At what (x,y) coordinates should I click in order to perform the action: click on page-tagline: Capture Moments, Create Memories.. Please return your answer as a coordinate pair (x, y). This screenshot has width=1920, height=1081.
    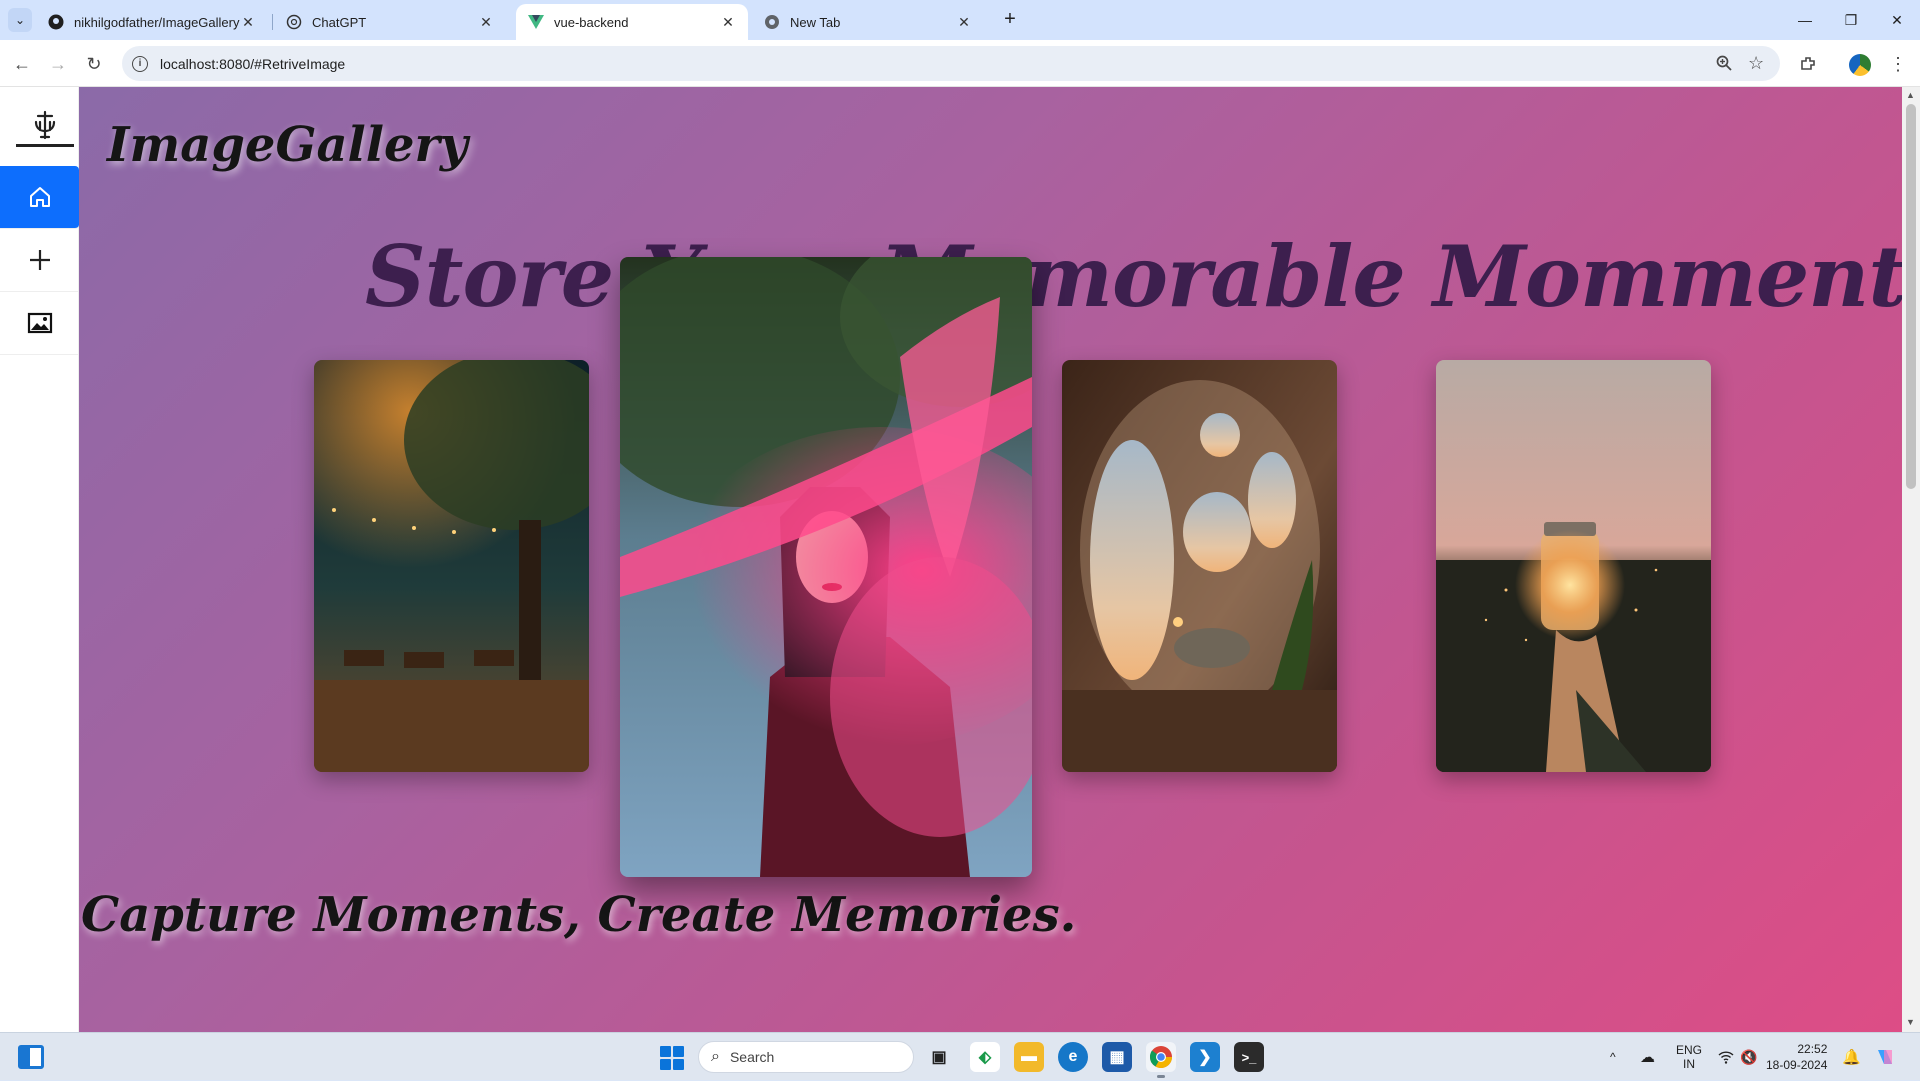
    Looking at the image, I should click on (579, 915).